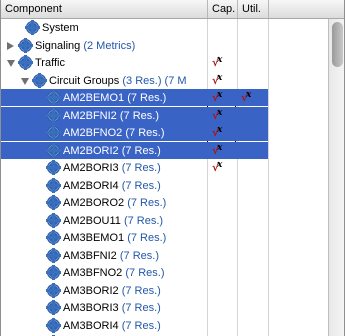 Image resolution: width=345 pixels, height=336 pixels. Describe the element at coordinates (113, 133) in the screenshot. I see `tree-item-label: AM2BFNO2 (7 Res.)` at that location.